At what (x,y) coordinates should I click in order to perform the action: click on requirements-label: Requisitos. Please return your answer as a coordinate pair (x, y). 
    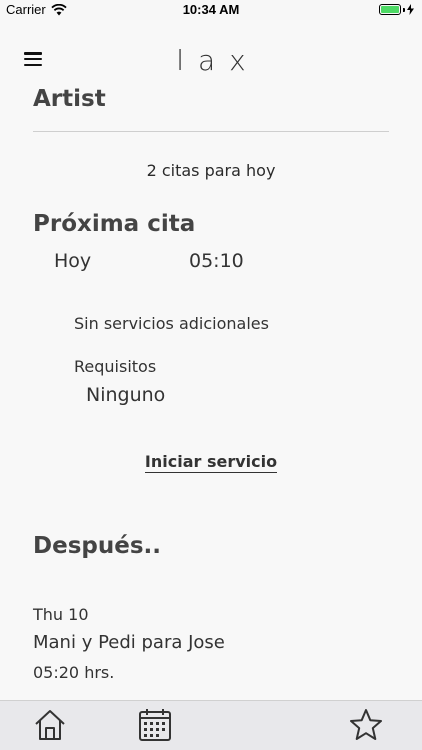
    Looking at the image, I should click on (115, 366).